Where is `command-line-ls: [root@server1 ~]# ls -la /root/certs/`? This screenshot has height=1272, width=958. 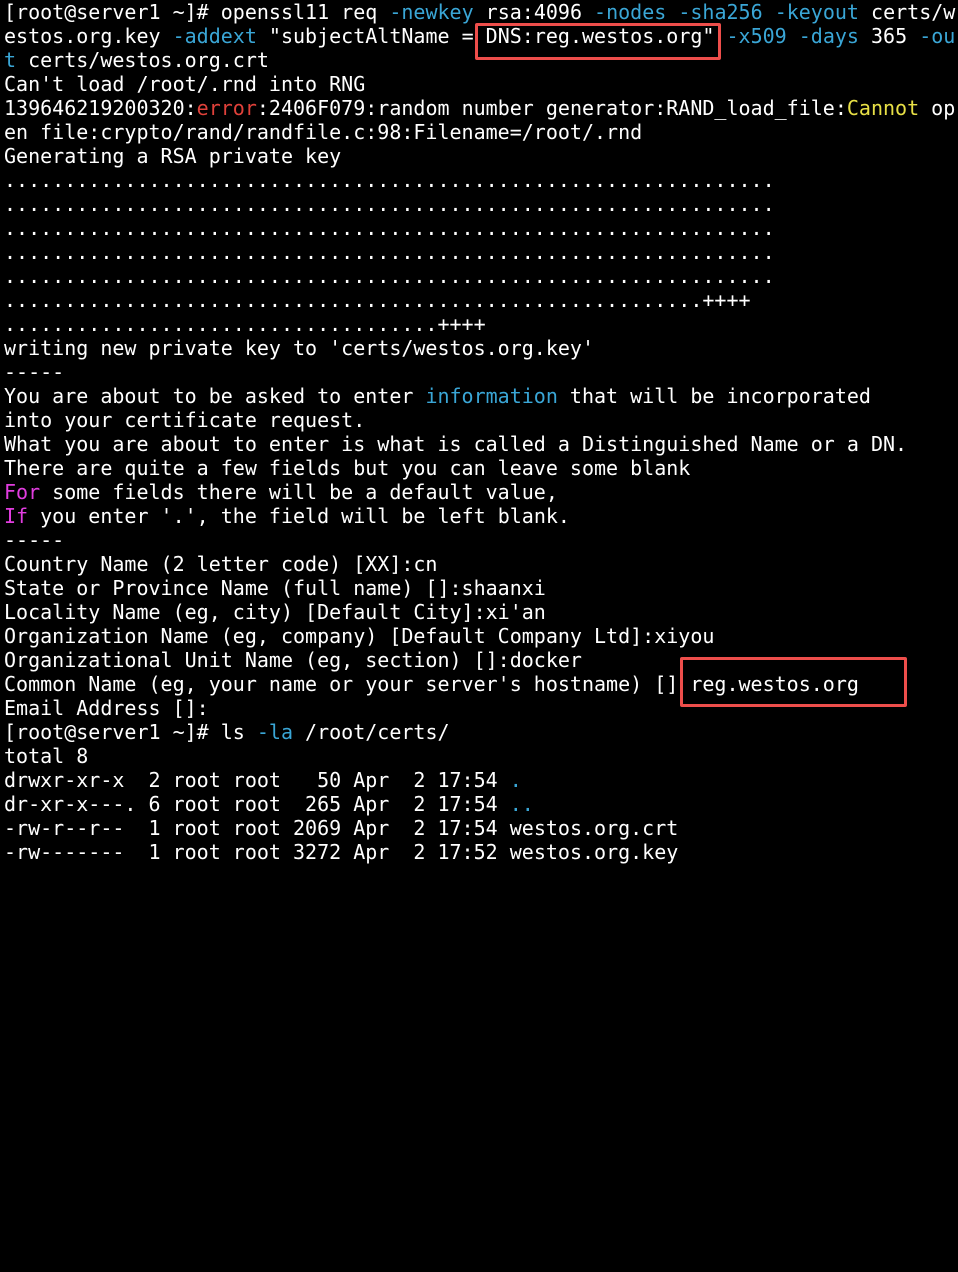
command-line-ls: [root@server1 ~]# ls -la /root/certs/ is located at coordinates (227, 732).